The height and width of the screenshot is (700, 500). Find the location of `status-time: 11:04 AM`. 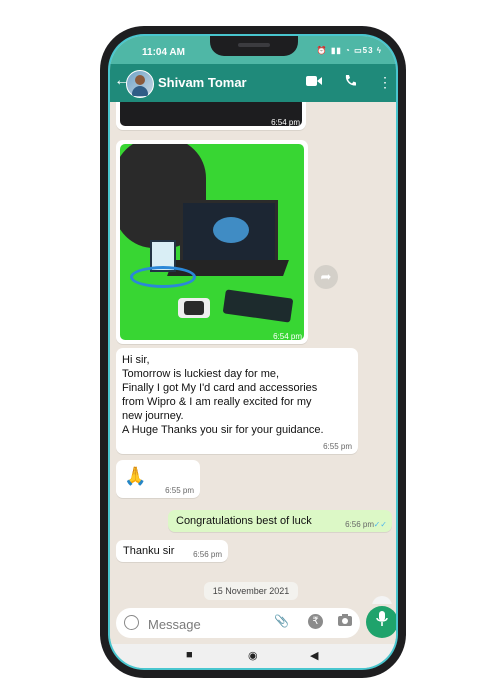

status-time: 11:04 AM is located at coordinates (163, 52).